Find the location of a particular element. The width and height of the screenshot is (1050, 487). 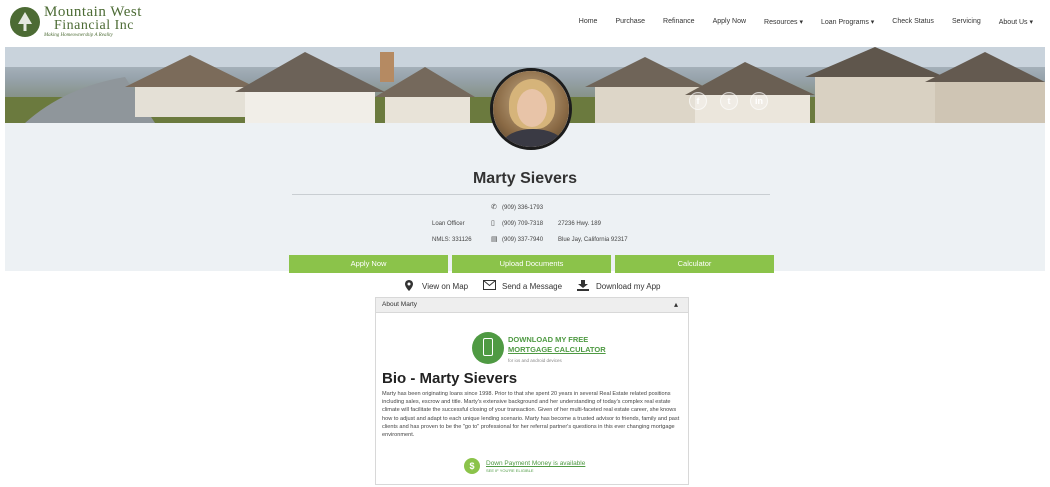

twitter-icon: t is located at coordinates (729, 101).